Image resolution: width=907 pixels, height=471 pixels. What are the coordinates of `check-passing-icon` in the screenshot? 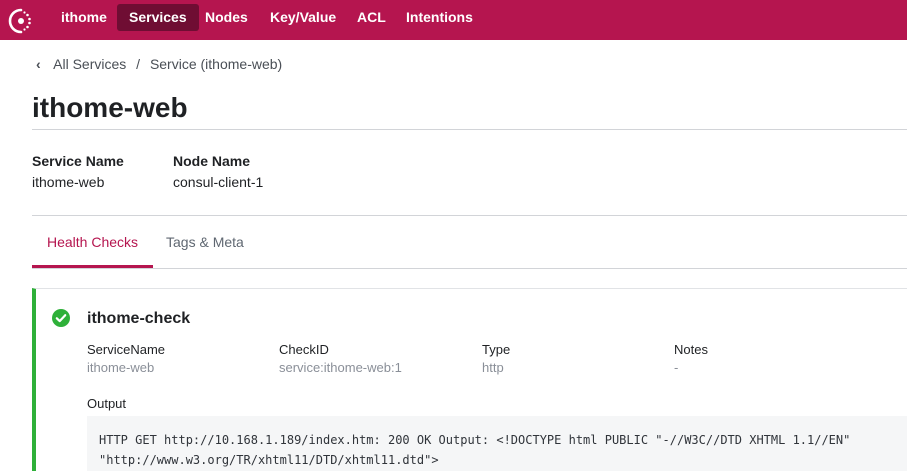 It's located at (61, 318).